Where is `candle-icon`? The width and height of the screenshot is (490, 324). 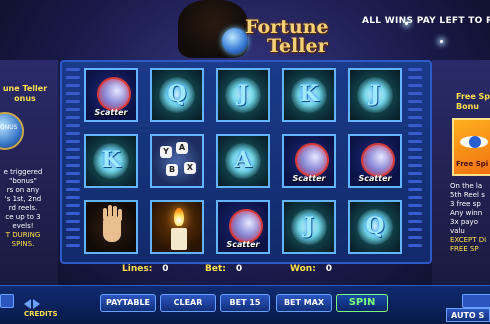
candle-icon is located at coordinates (179, 239).